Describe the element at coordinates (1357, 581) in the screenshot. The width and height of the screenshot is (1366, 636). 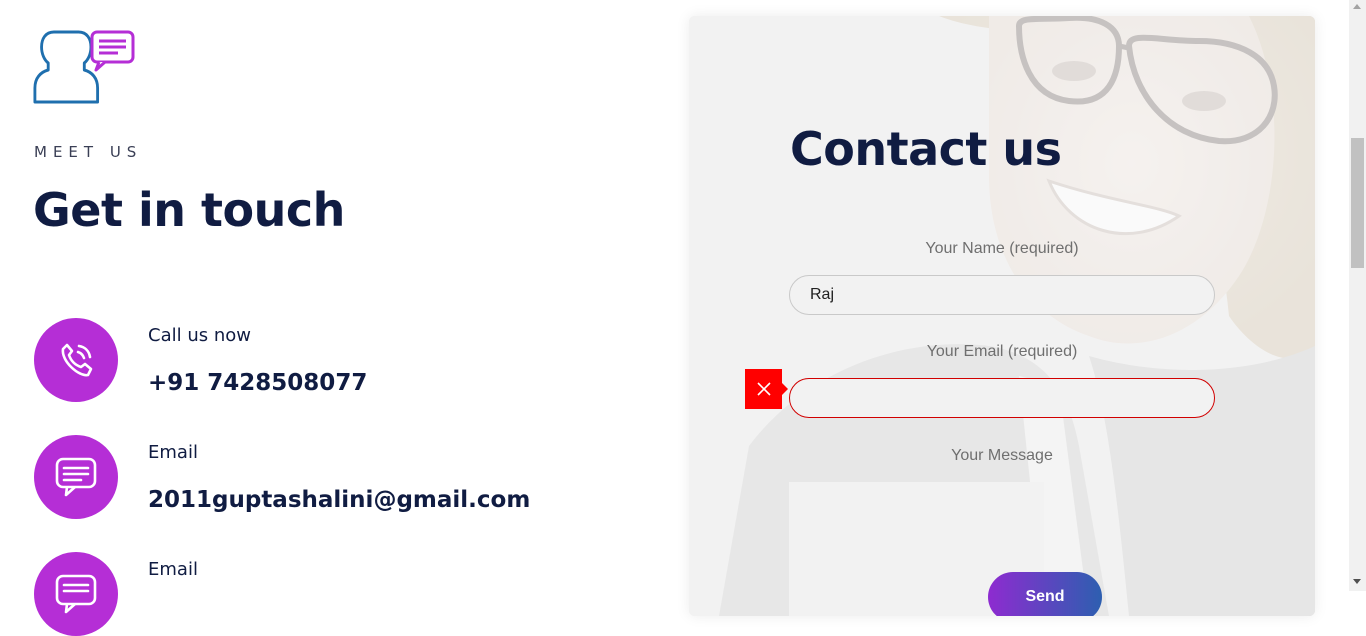
I see `scroll-down-arrow-icon` at that location.